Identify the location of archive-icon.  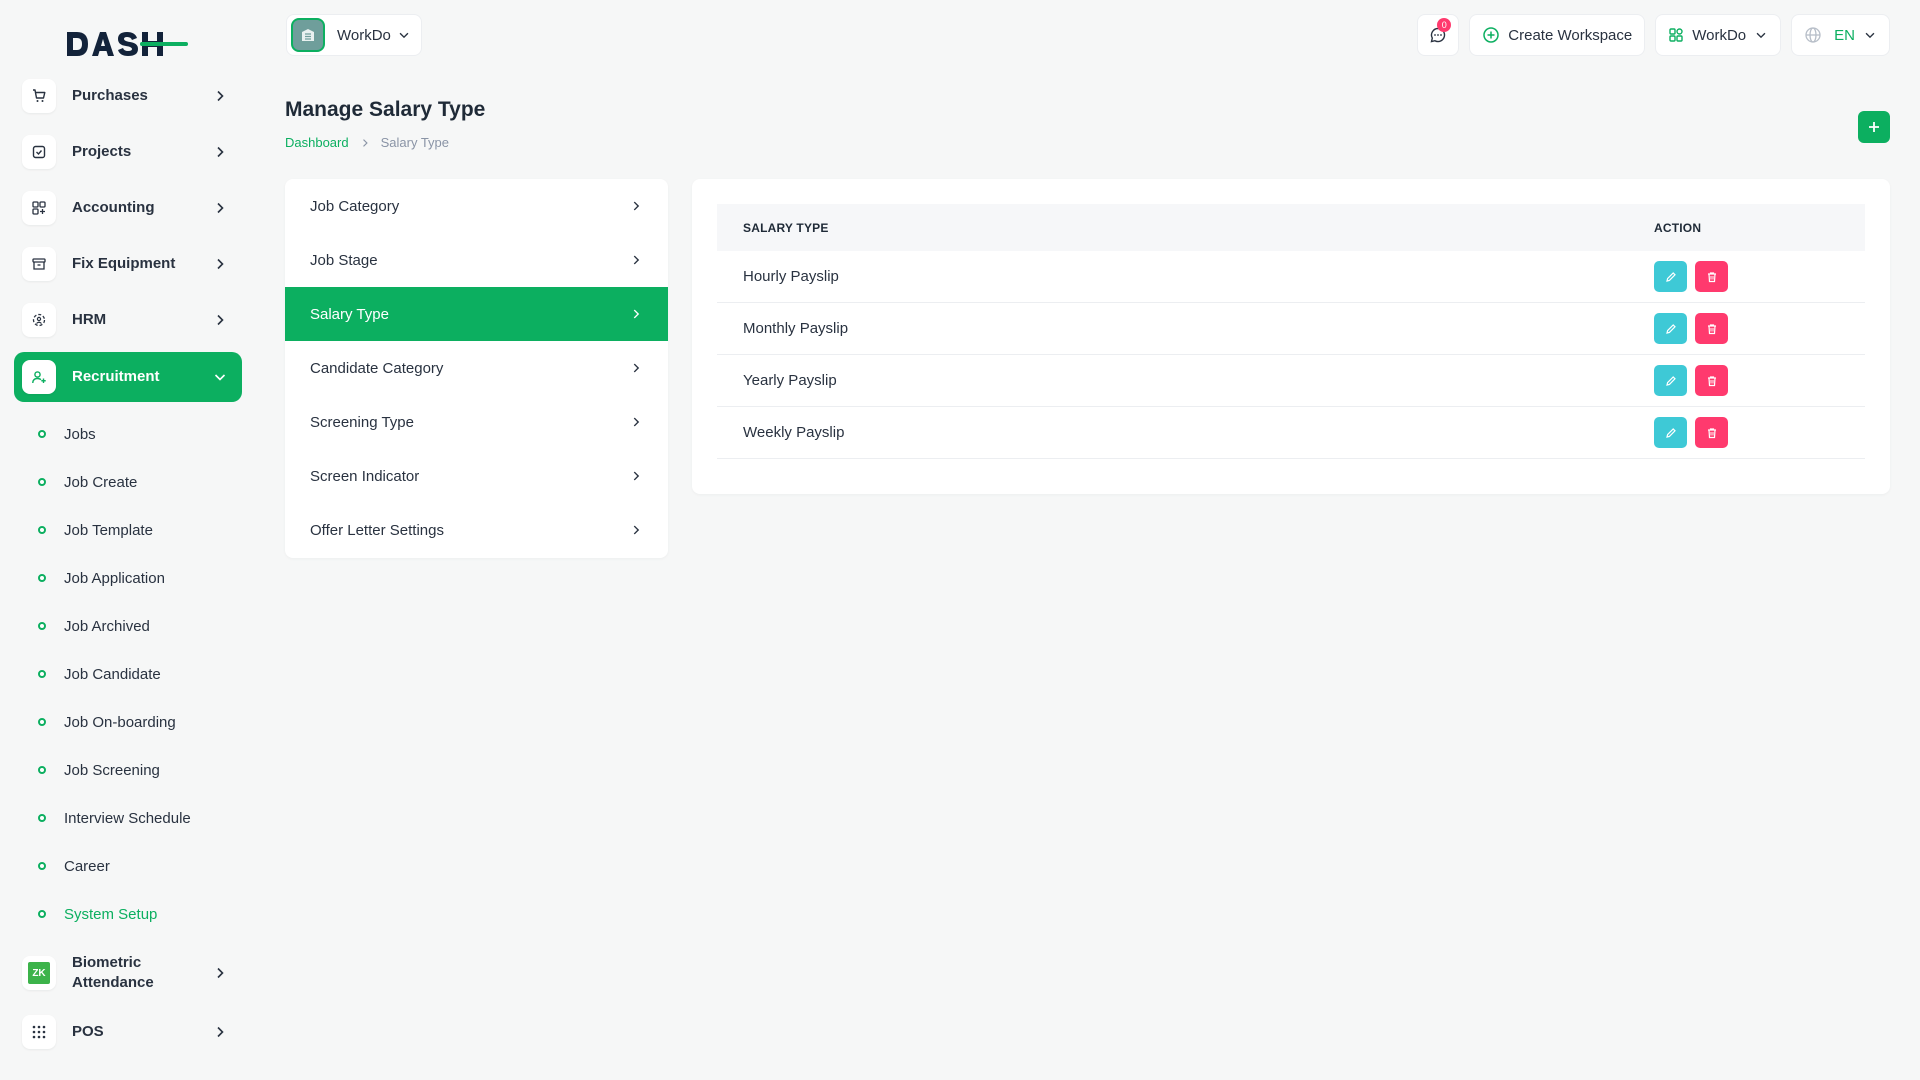
(39, 264).